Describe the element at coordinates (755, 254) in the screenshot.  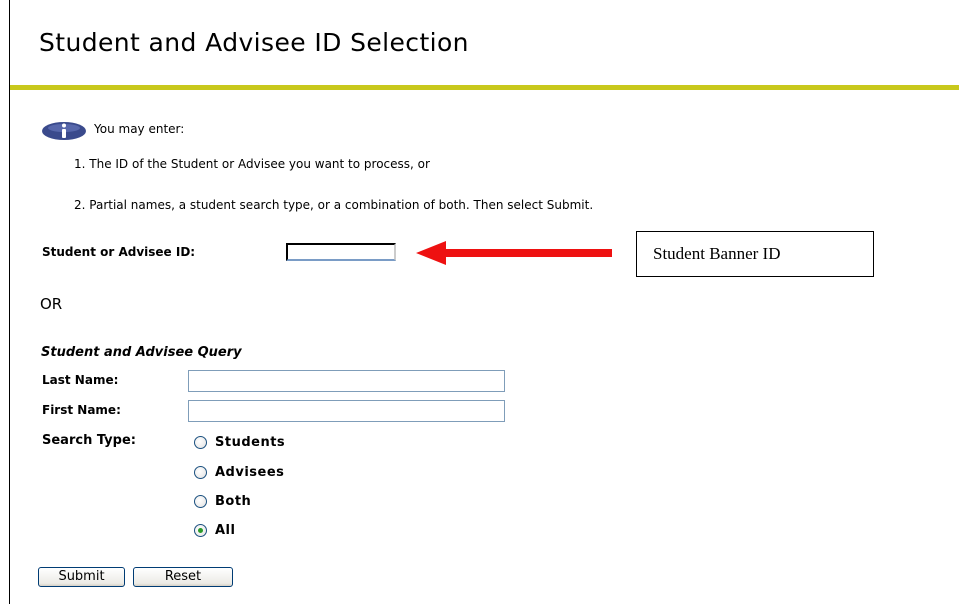
I see `annotation-callout: Student Banner ID` at that location.